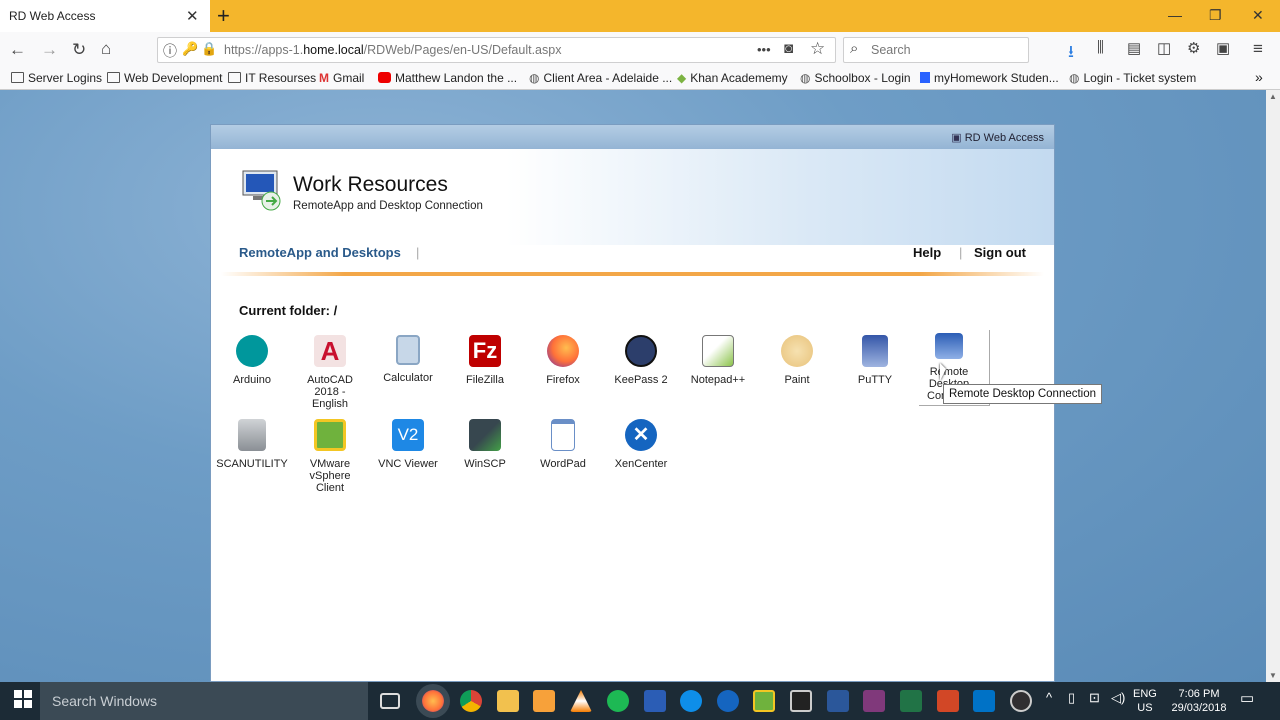 This screenshot has height=720, width=1280. Describe the element at coordinates (388, 206) in the screenshot. I see `page-subtitle: RemoteApp and Desktop Connection` at that location.